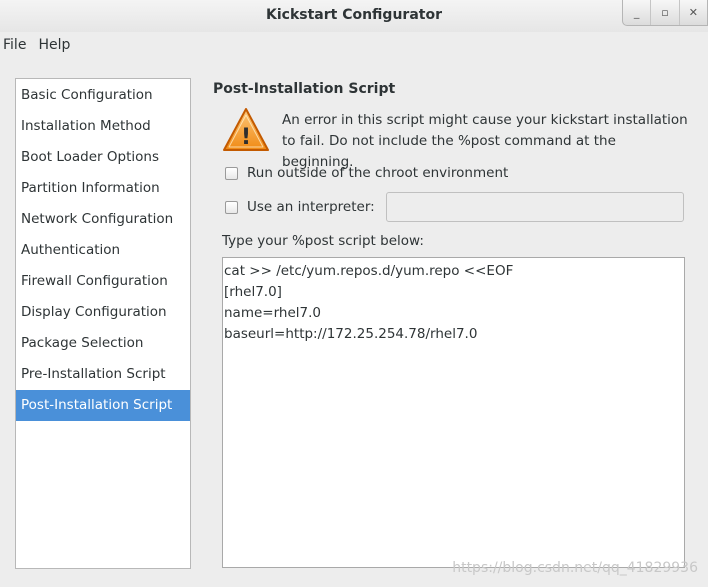 This screenshot has width=708, height=587. What do you see at coordinates (103, 281) in the screenshot?
I see `sidebar-item-firewall-configuration: Firewall Configuration` at bounding box center [103, 281].